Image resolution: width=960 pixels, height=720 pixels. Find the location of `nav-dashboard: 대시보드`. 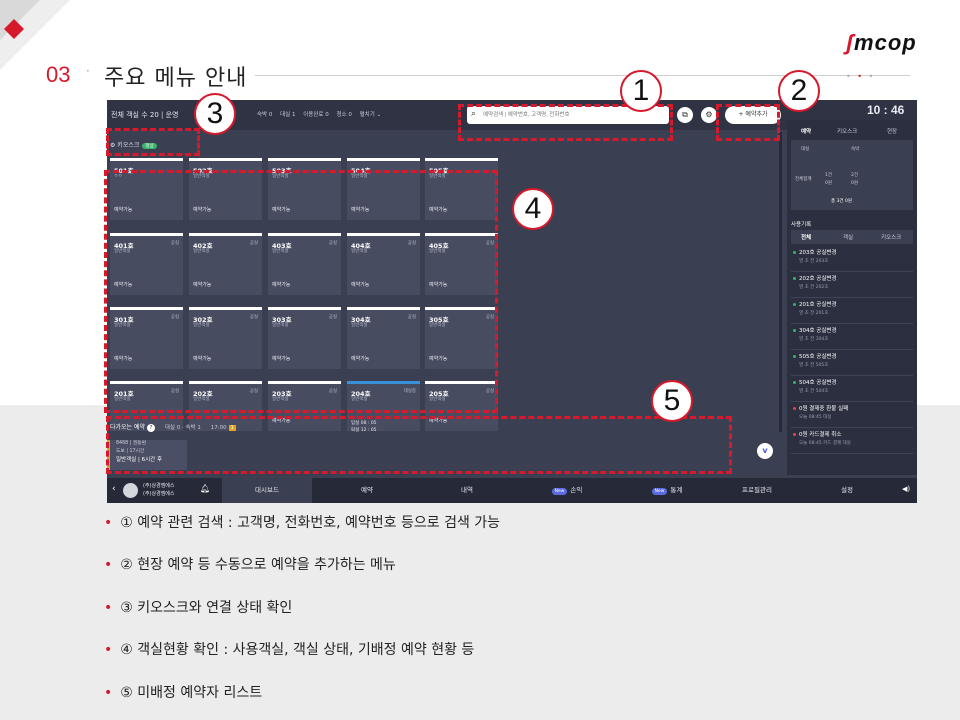

nav-dashboard: 대시보드 is located at coordinates (267, 490).